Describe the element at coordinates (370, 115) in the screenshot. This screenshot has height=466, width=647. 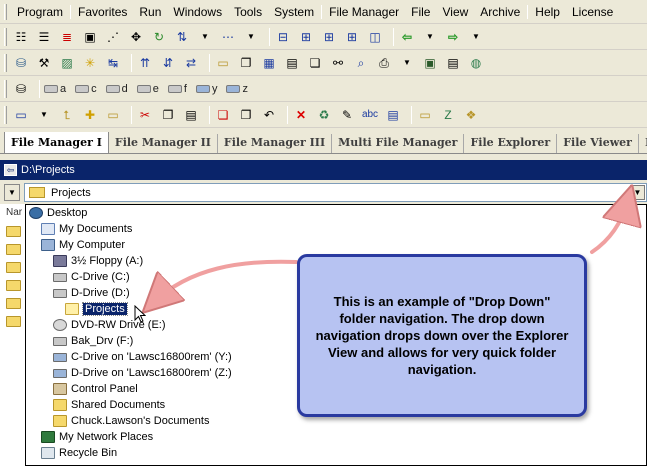
I see `spell-check-icon: abc` at that location.